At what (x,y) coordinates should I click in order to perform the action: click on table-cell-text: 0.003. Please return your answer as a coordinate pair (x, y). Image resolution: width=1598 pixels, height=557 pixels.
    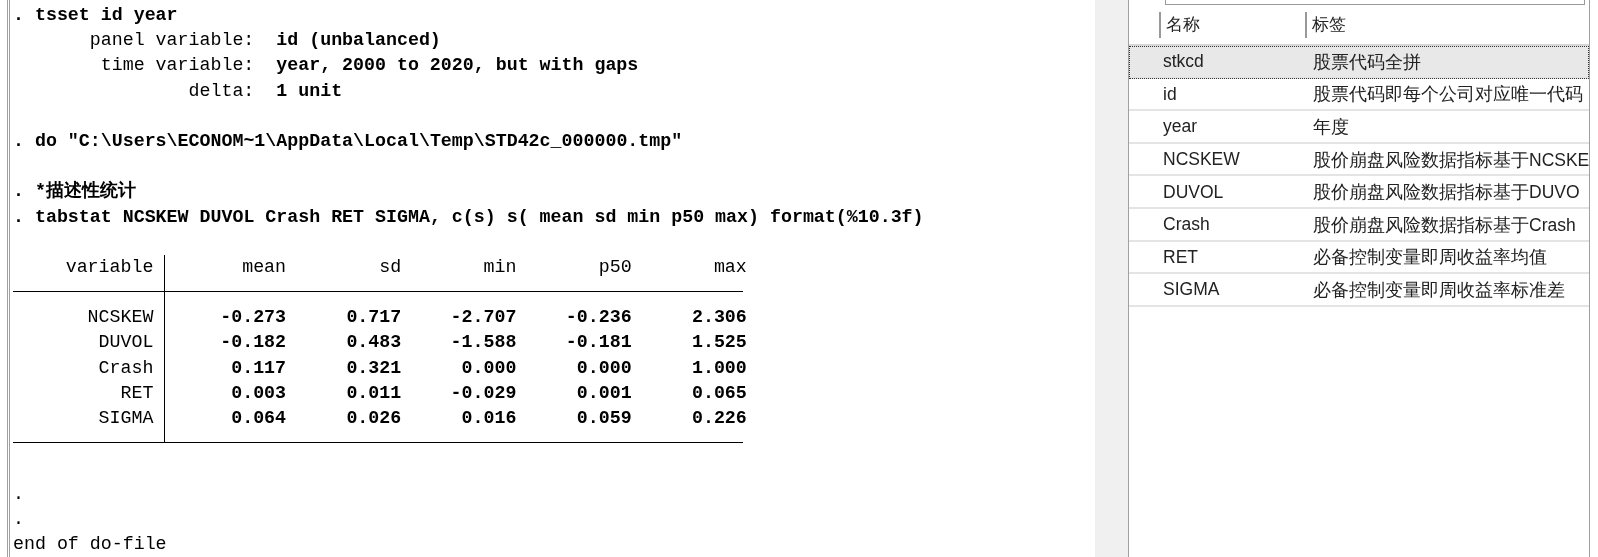
    Looking at the image, I should click on (258, 393).